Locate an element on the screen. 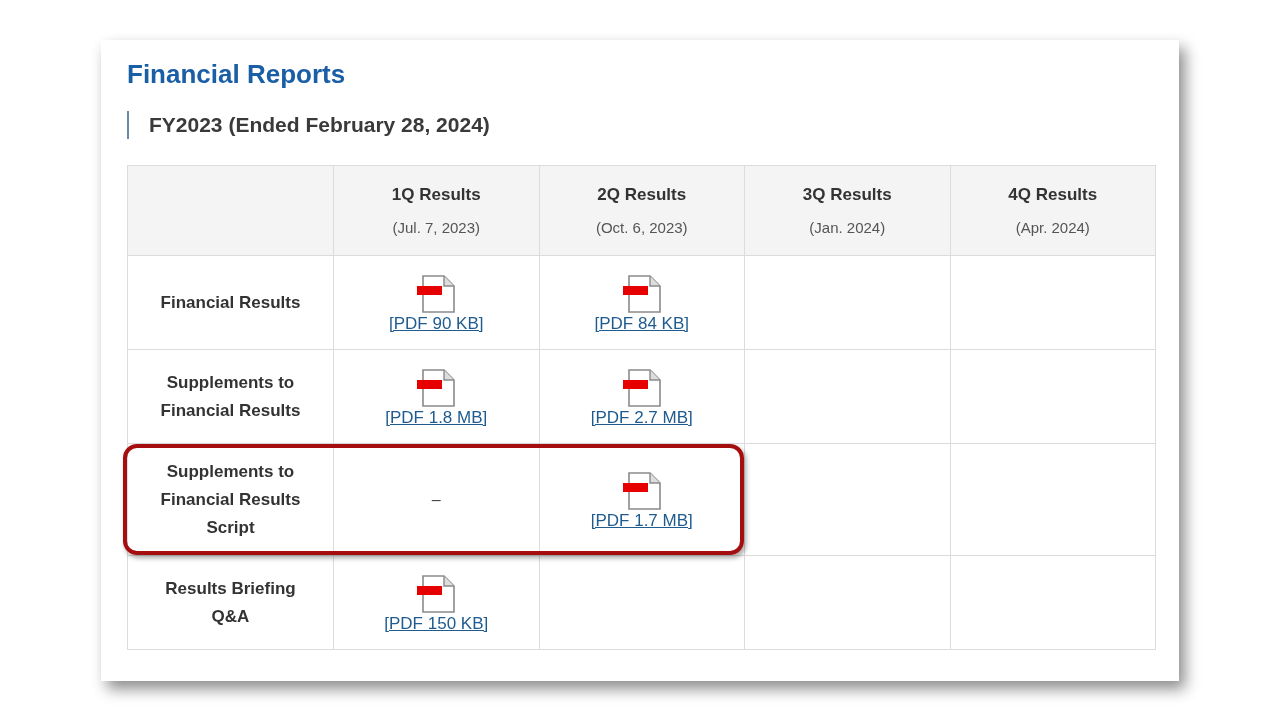  pdf-link: [PDF 1.7 MB] is located at coordinates (641, 520).